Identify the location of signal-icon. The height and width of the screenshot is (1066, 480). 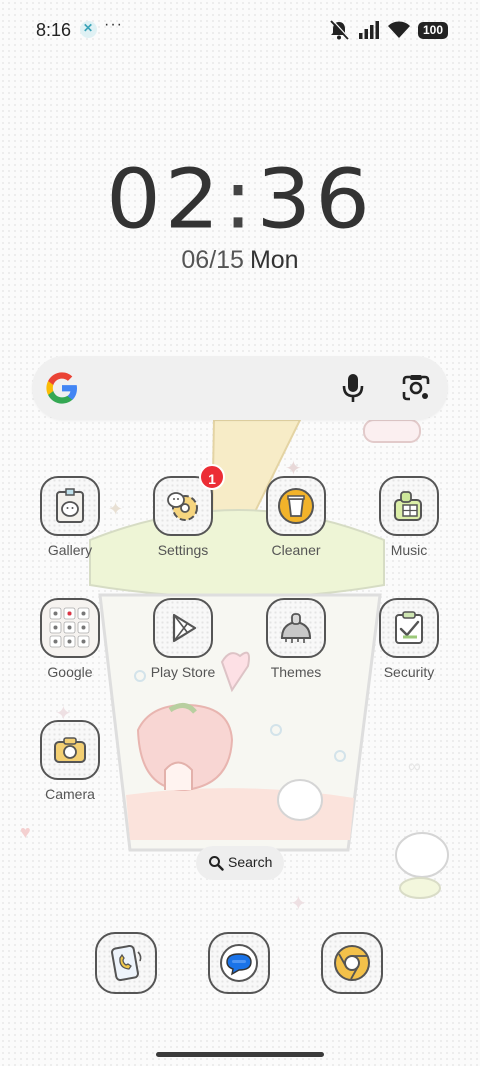
(368, 30).